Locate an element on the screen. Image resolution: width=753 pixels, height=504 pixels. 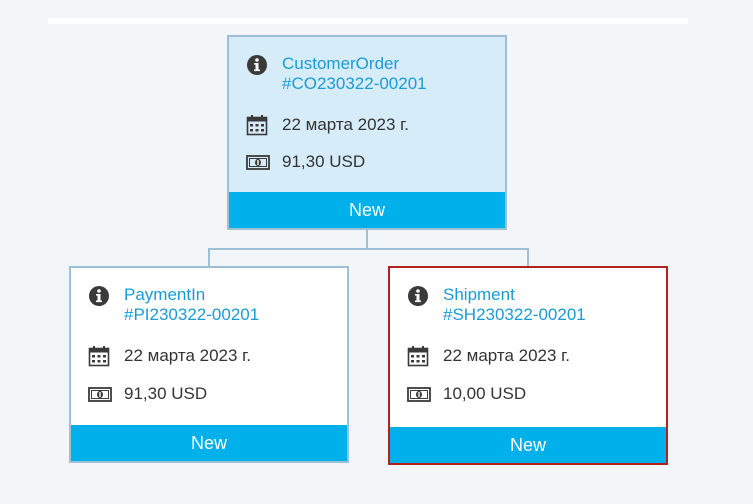
shipment-date-row: 22 марта 2023 г. is located at coordinates (488, 356).